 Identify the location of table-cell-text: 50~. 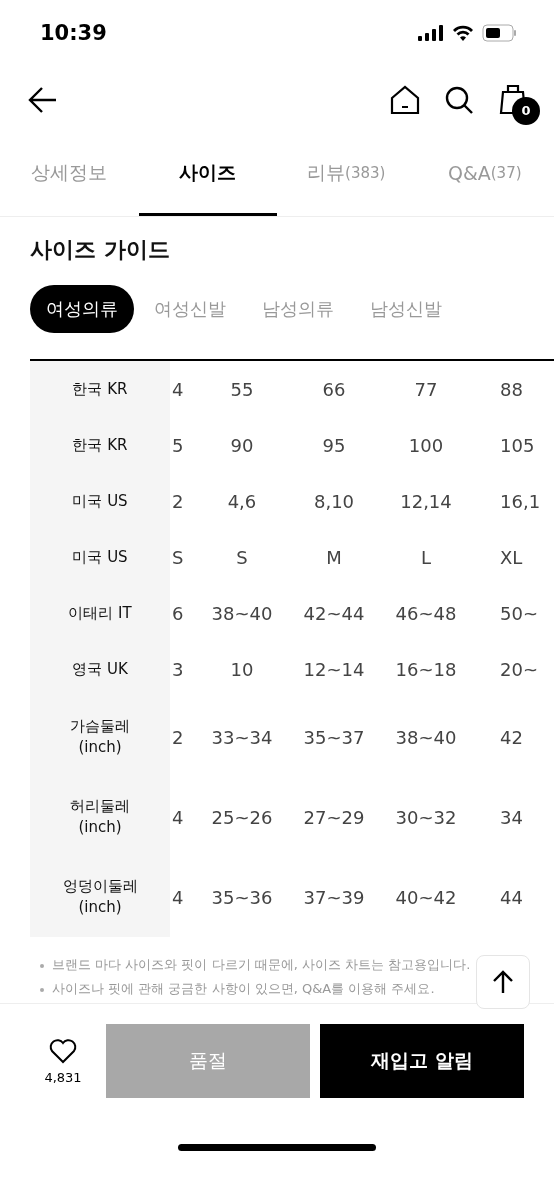
(519, 613).